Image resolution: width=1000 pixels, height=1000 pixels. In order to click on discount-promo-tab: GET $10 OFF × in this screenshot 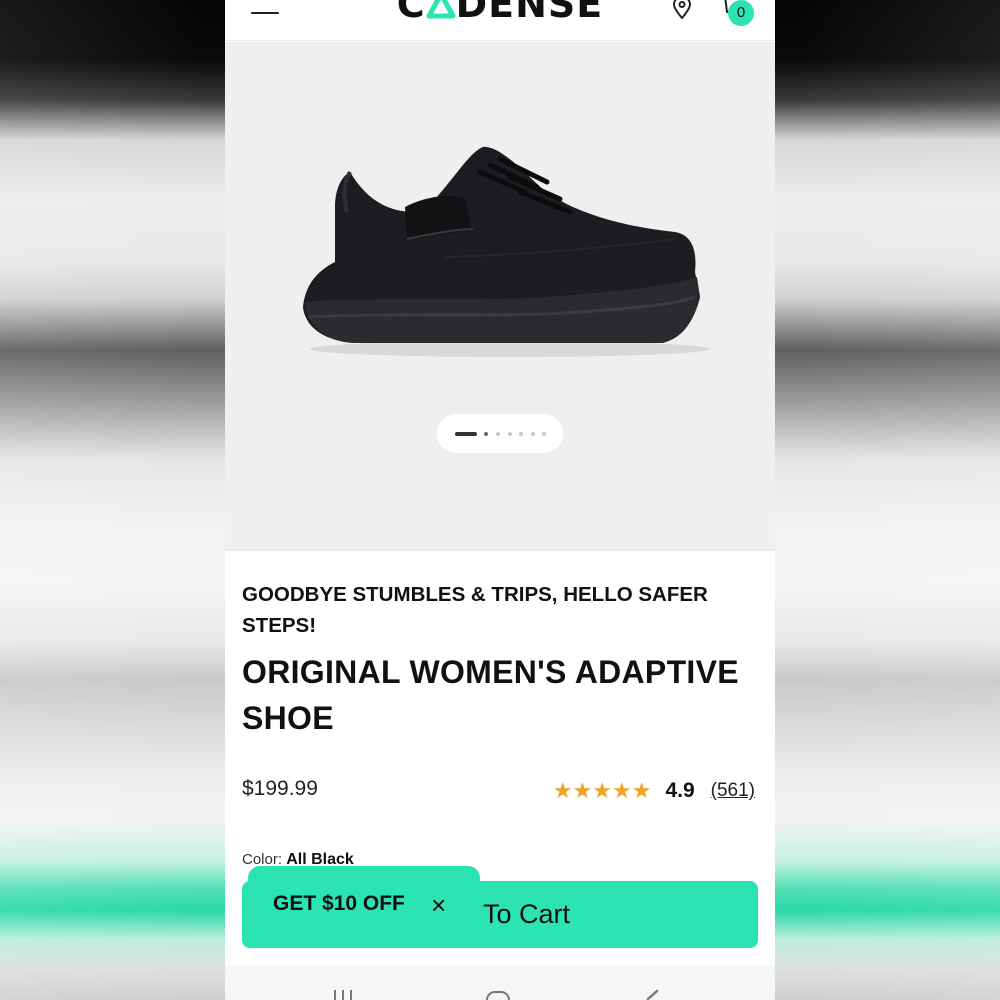, I will do `click(364, 898)`.